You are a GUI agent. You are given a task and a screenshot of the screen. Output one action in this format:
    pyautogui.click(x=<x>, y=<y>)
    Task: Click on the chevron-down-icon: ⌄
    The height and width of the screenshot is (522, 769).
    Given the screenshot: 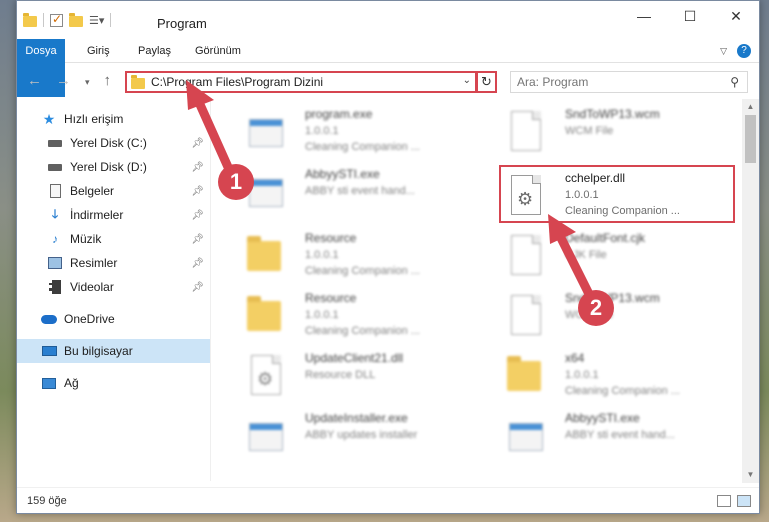 What is the action you would take?
    pyautogui.click(x=467, y=80)
    